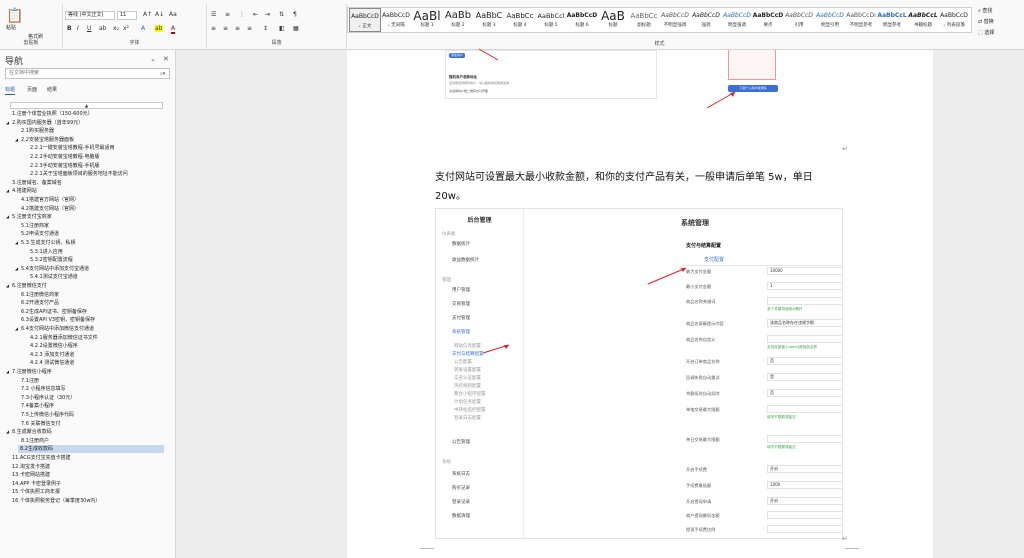  I want to click on nav-heading-item: 7.1注册, so click(19, 381).